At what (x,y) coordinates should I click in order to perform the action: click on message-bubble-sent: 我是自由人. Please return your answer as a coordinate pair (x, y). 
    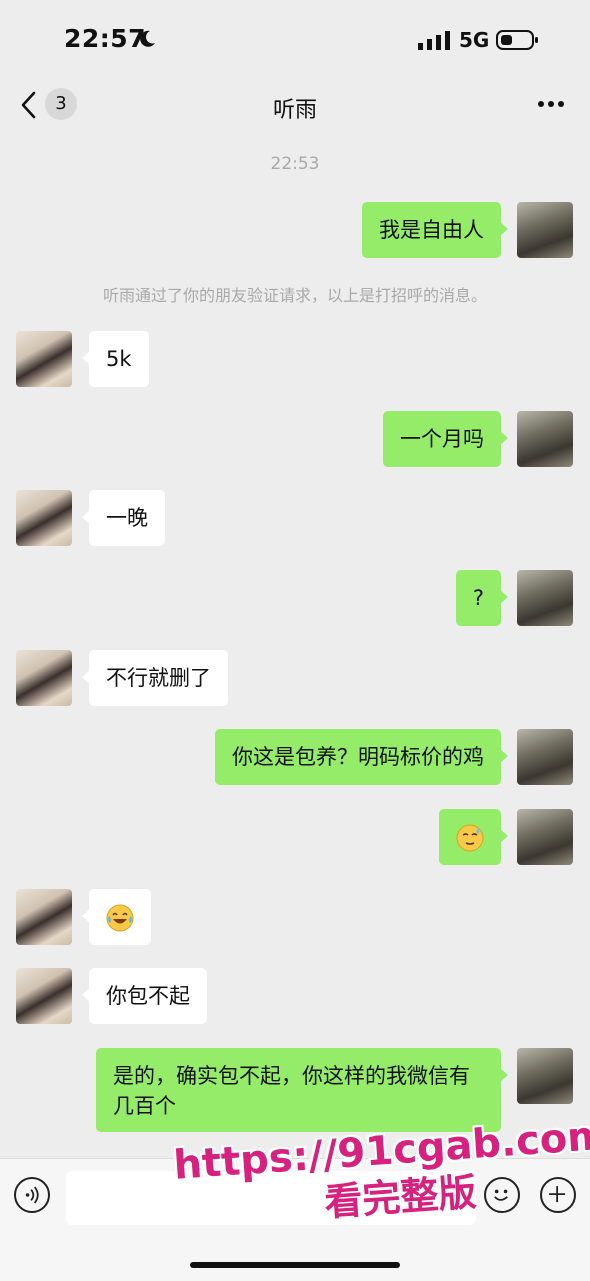
    Looking at the image, I should click on (435, 230).